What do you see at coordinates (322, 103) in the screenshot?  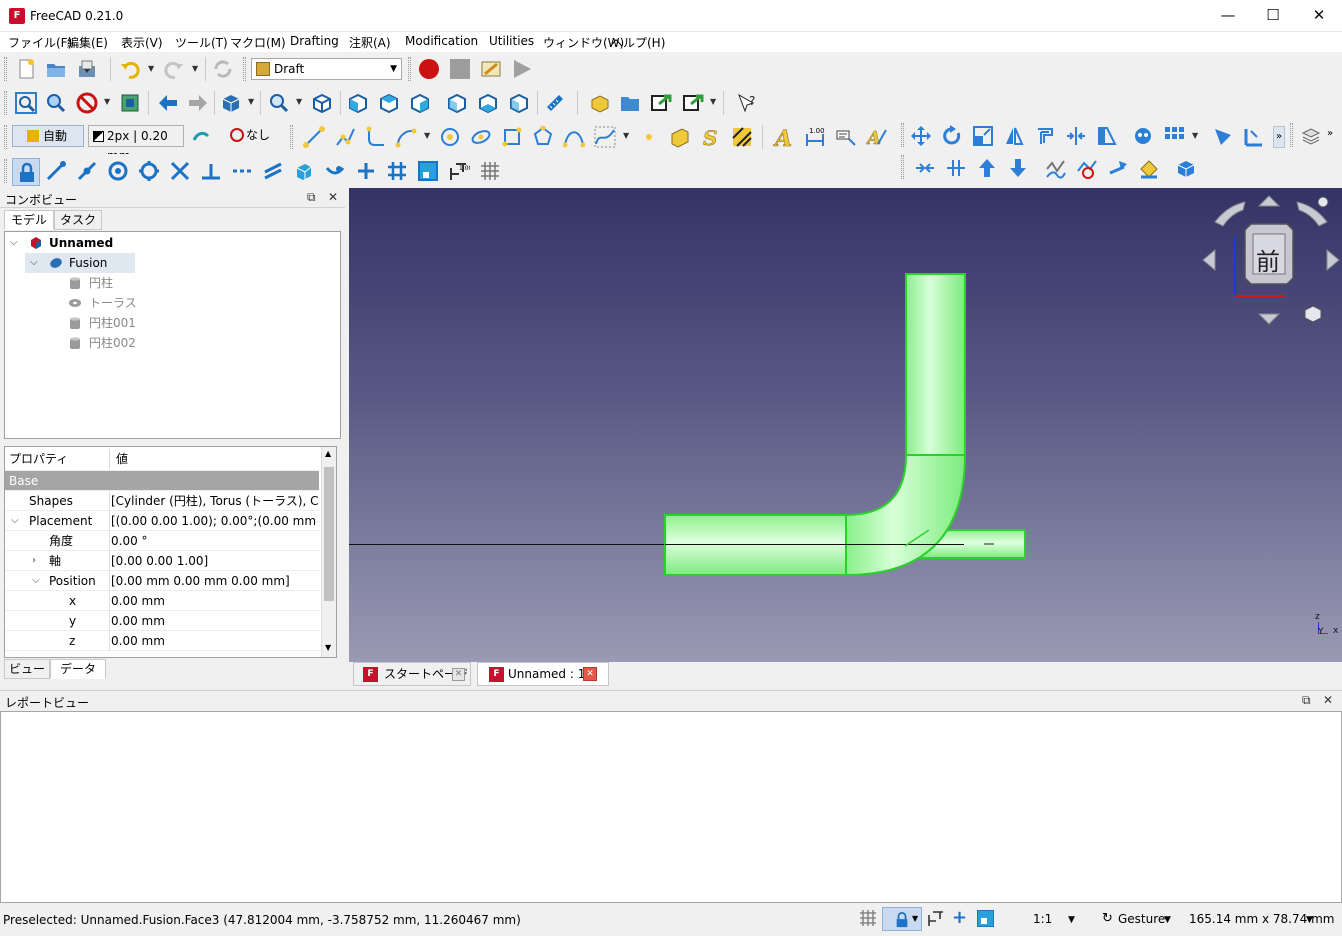 I see `isometric-view-icon` at bounding box center [322, 103].